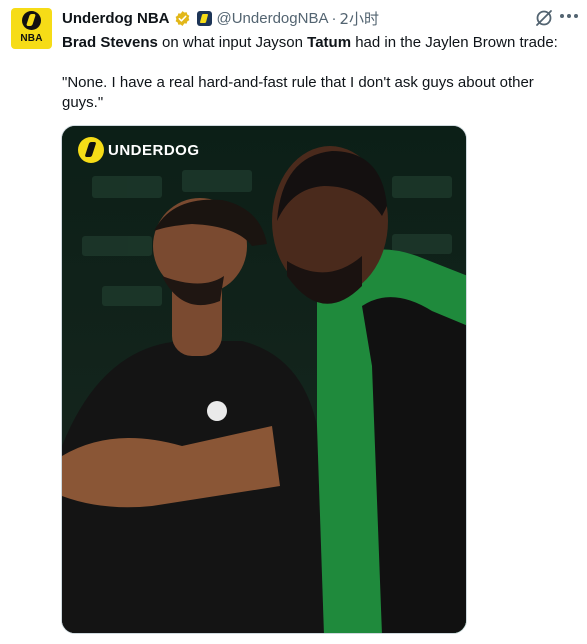 The image size is (587, 644). Describe the element at coordinates (329, 42) in the screenshot. I see `mention-tatum: Tatum` at that location.